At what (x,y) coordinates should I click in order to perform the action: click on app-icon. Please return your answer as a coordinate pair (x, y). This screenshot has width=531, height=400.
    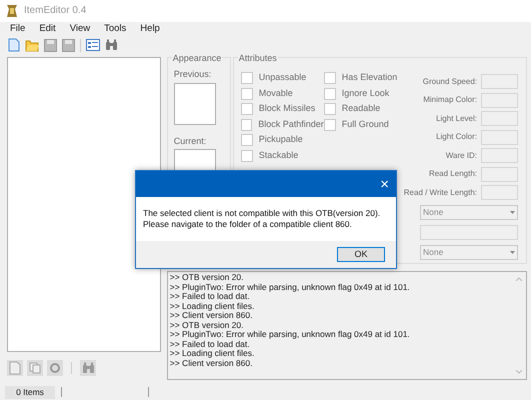
    Looking at the image, I should click on (12, 11).